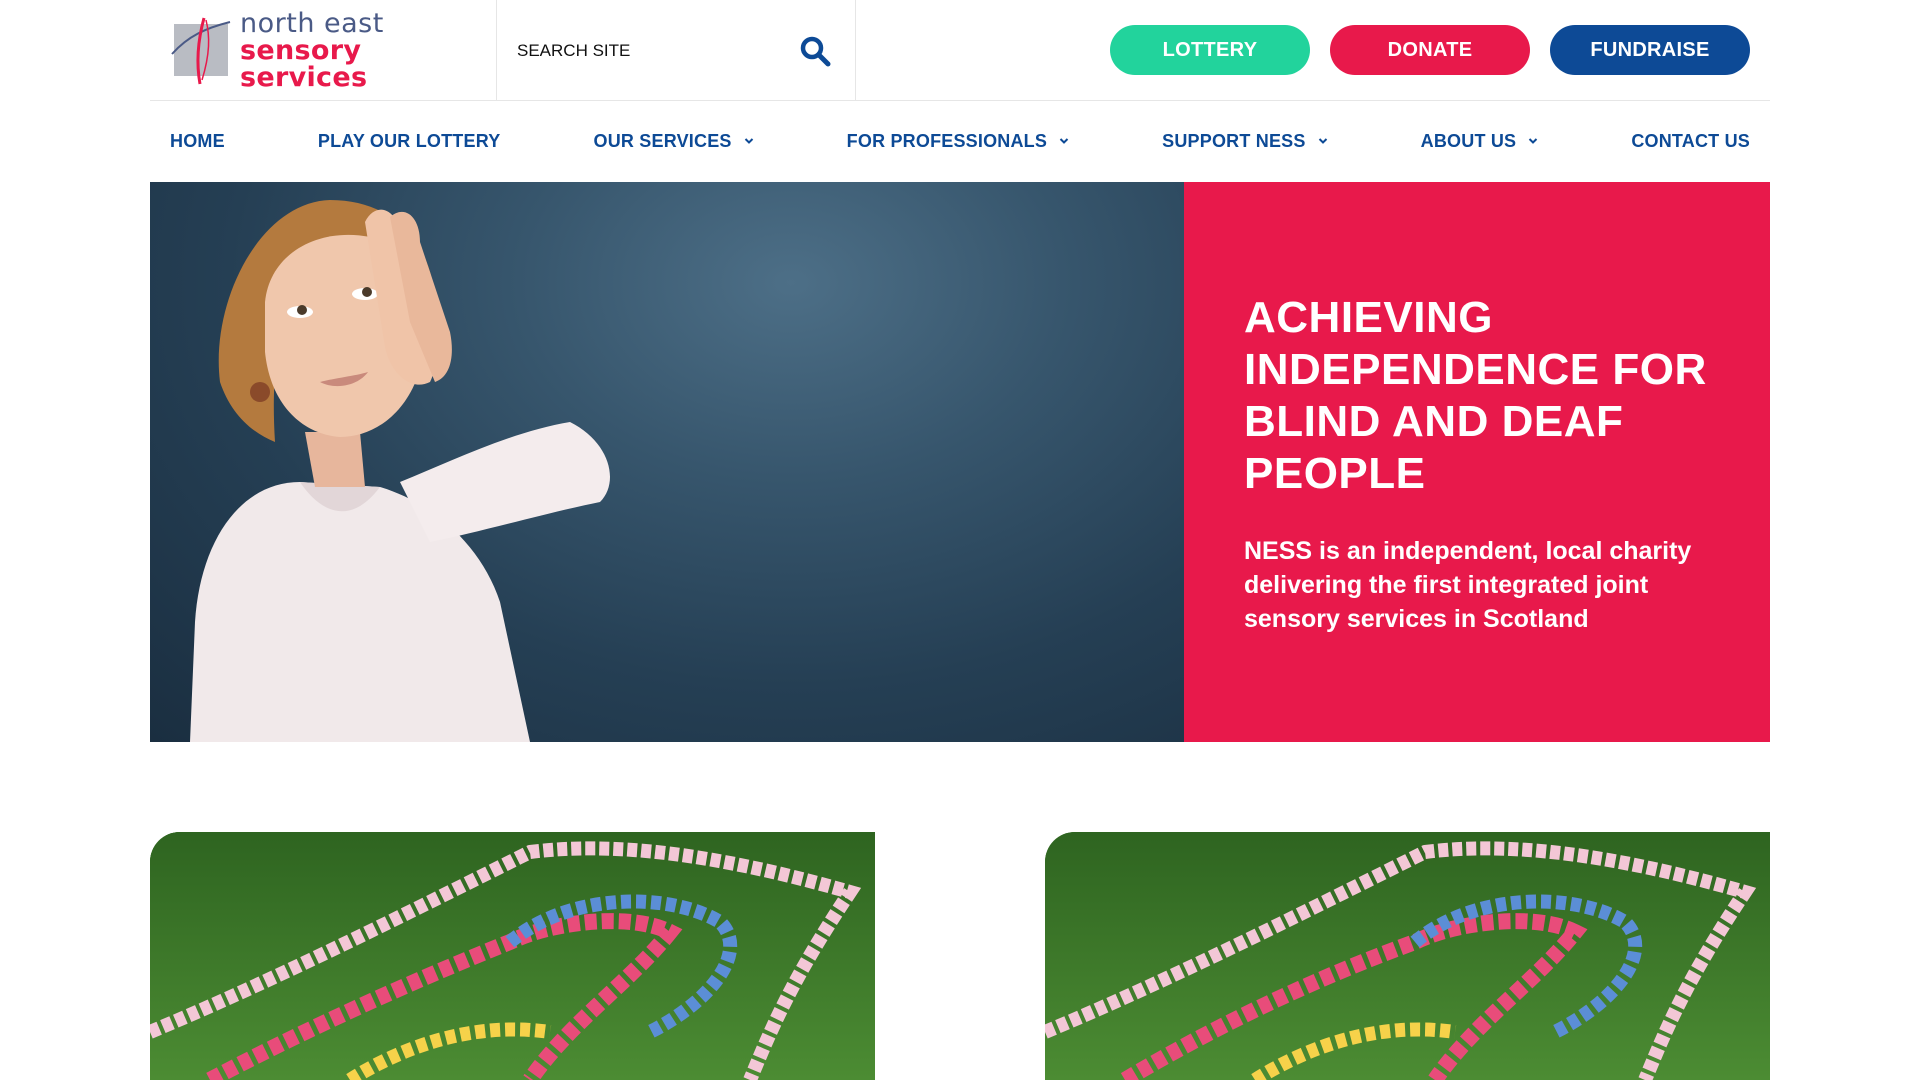 The width and height of the screenshot is (1920, 1080). I want to click on nav-item-contact-us: CONTACT US, so click(1690, 141).